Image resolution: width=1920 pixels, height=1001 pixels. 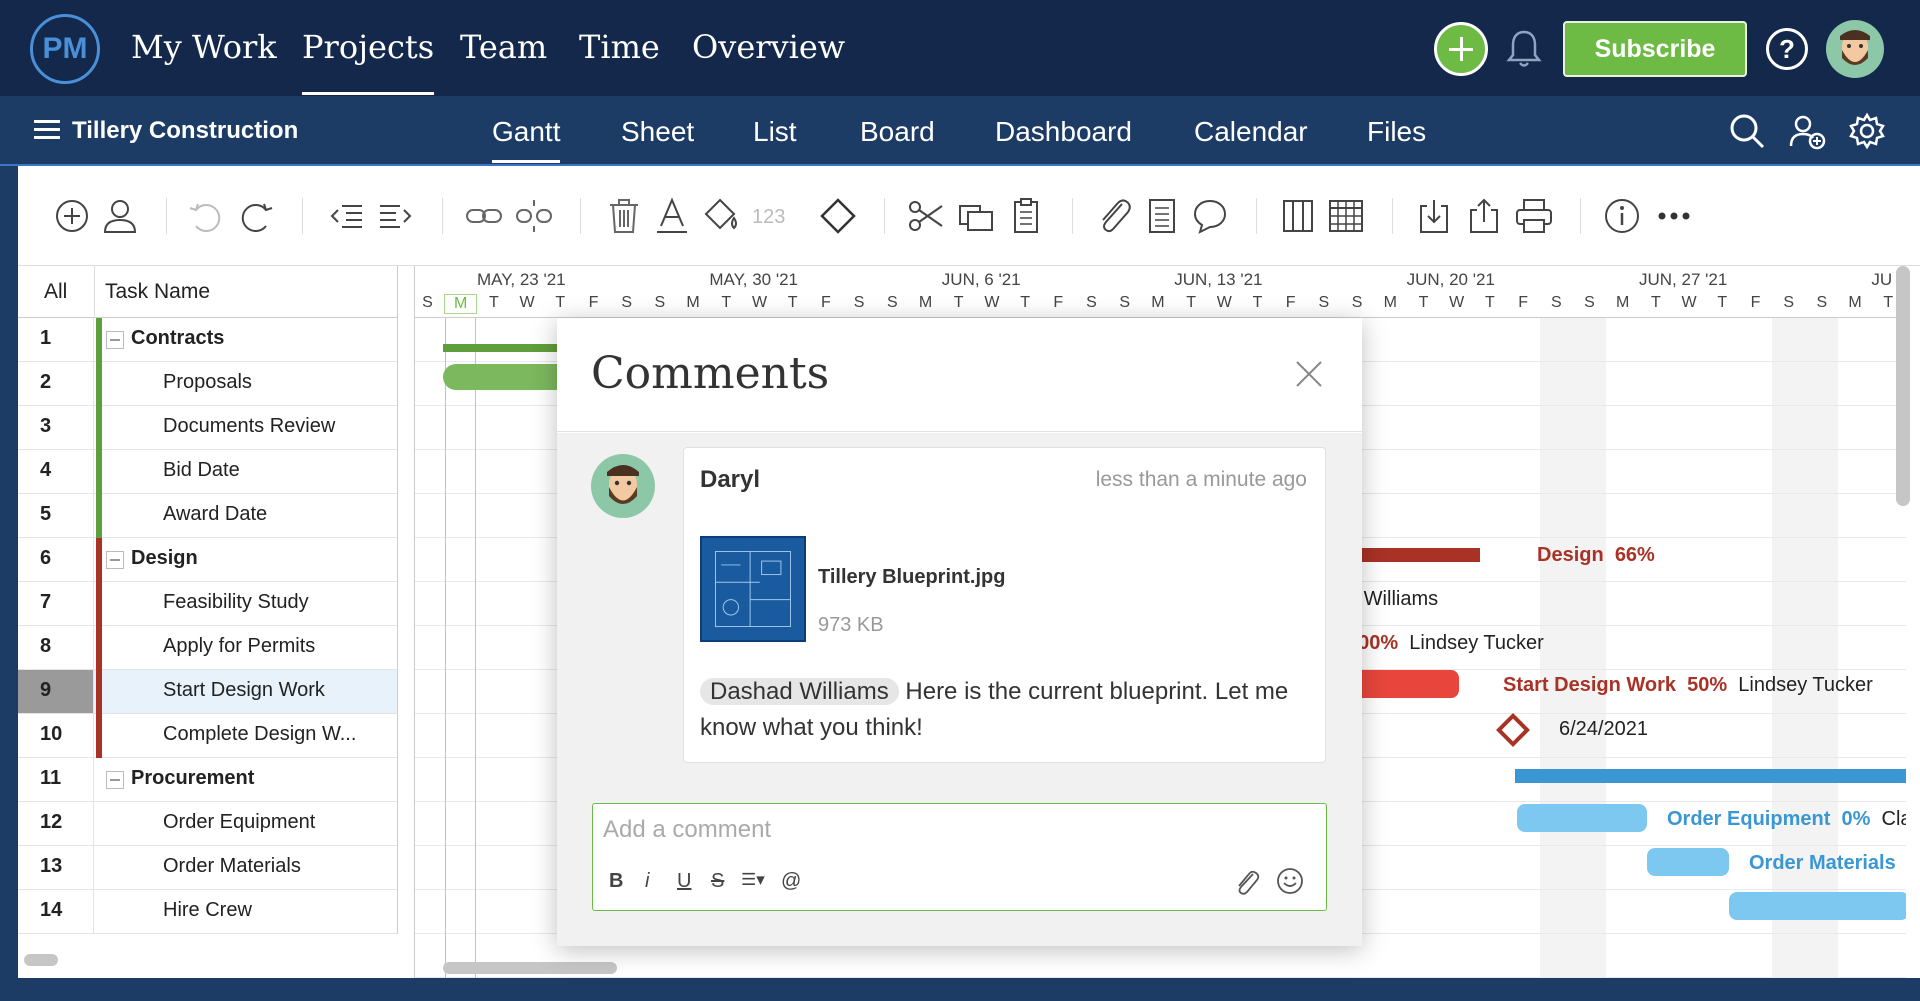 I want to click on notifications-bell-icon, so click(x=1524, y=48).